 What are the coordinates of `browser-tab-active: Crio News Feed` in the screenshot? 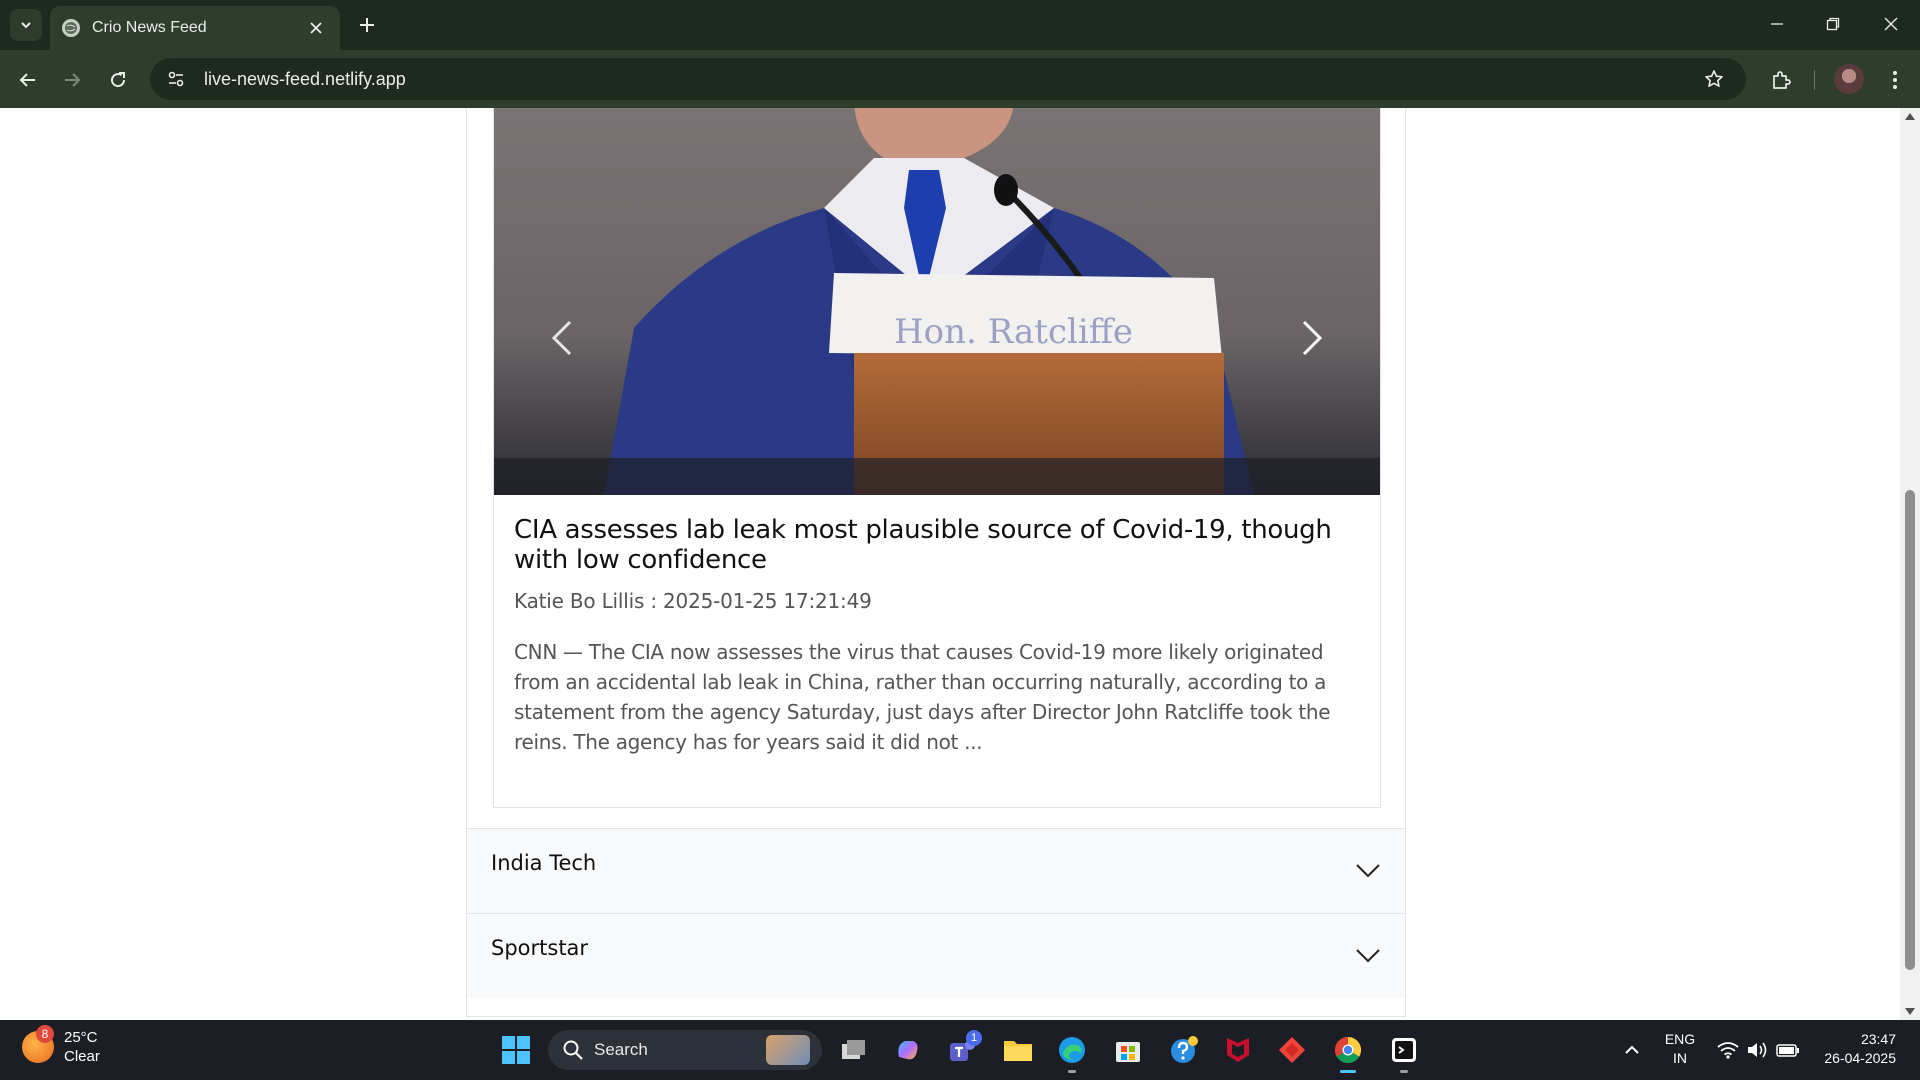 It's located at (195, 28).